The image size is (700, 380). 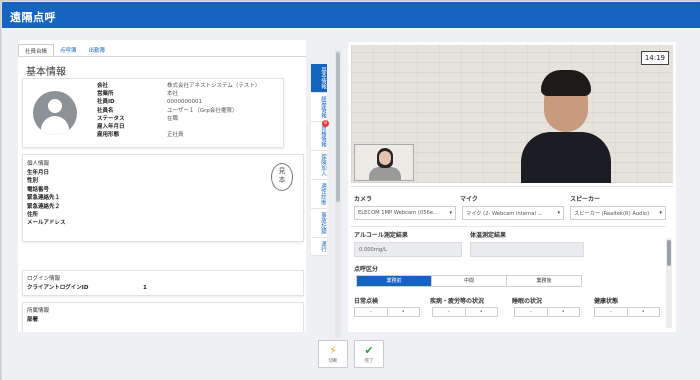 I want to click on personal-info-title: 個人情報, so click(x=38, y=164).